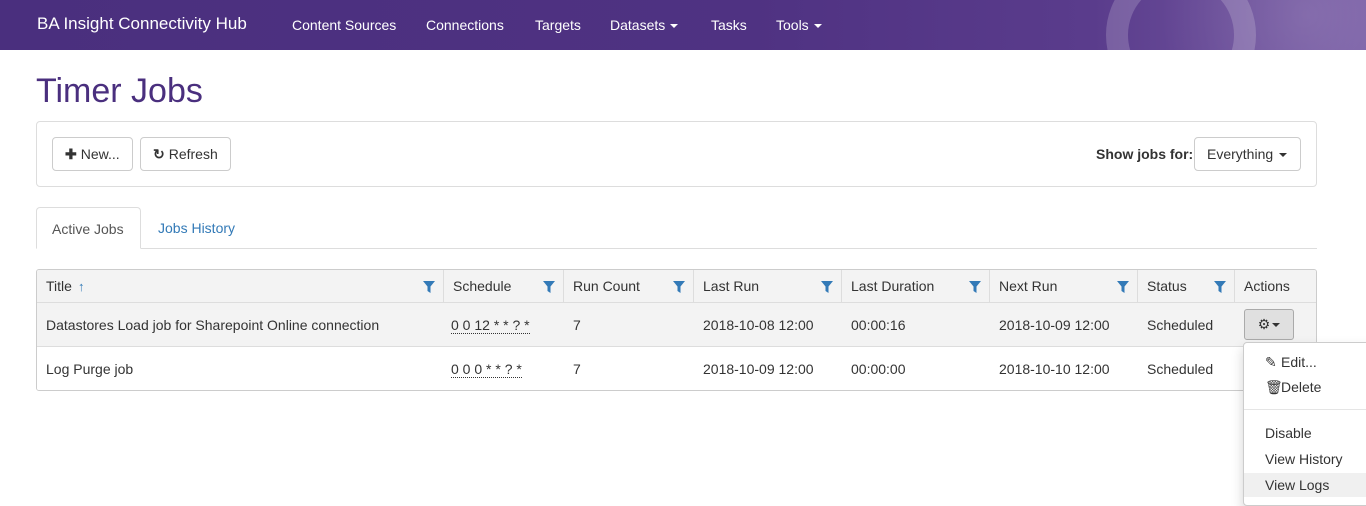 The image size is (1366, 506). Describe the element at coordinates (1264, 324) in the screenshot. I see `gear-icon: ⚙` at that location.